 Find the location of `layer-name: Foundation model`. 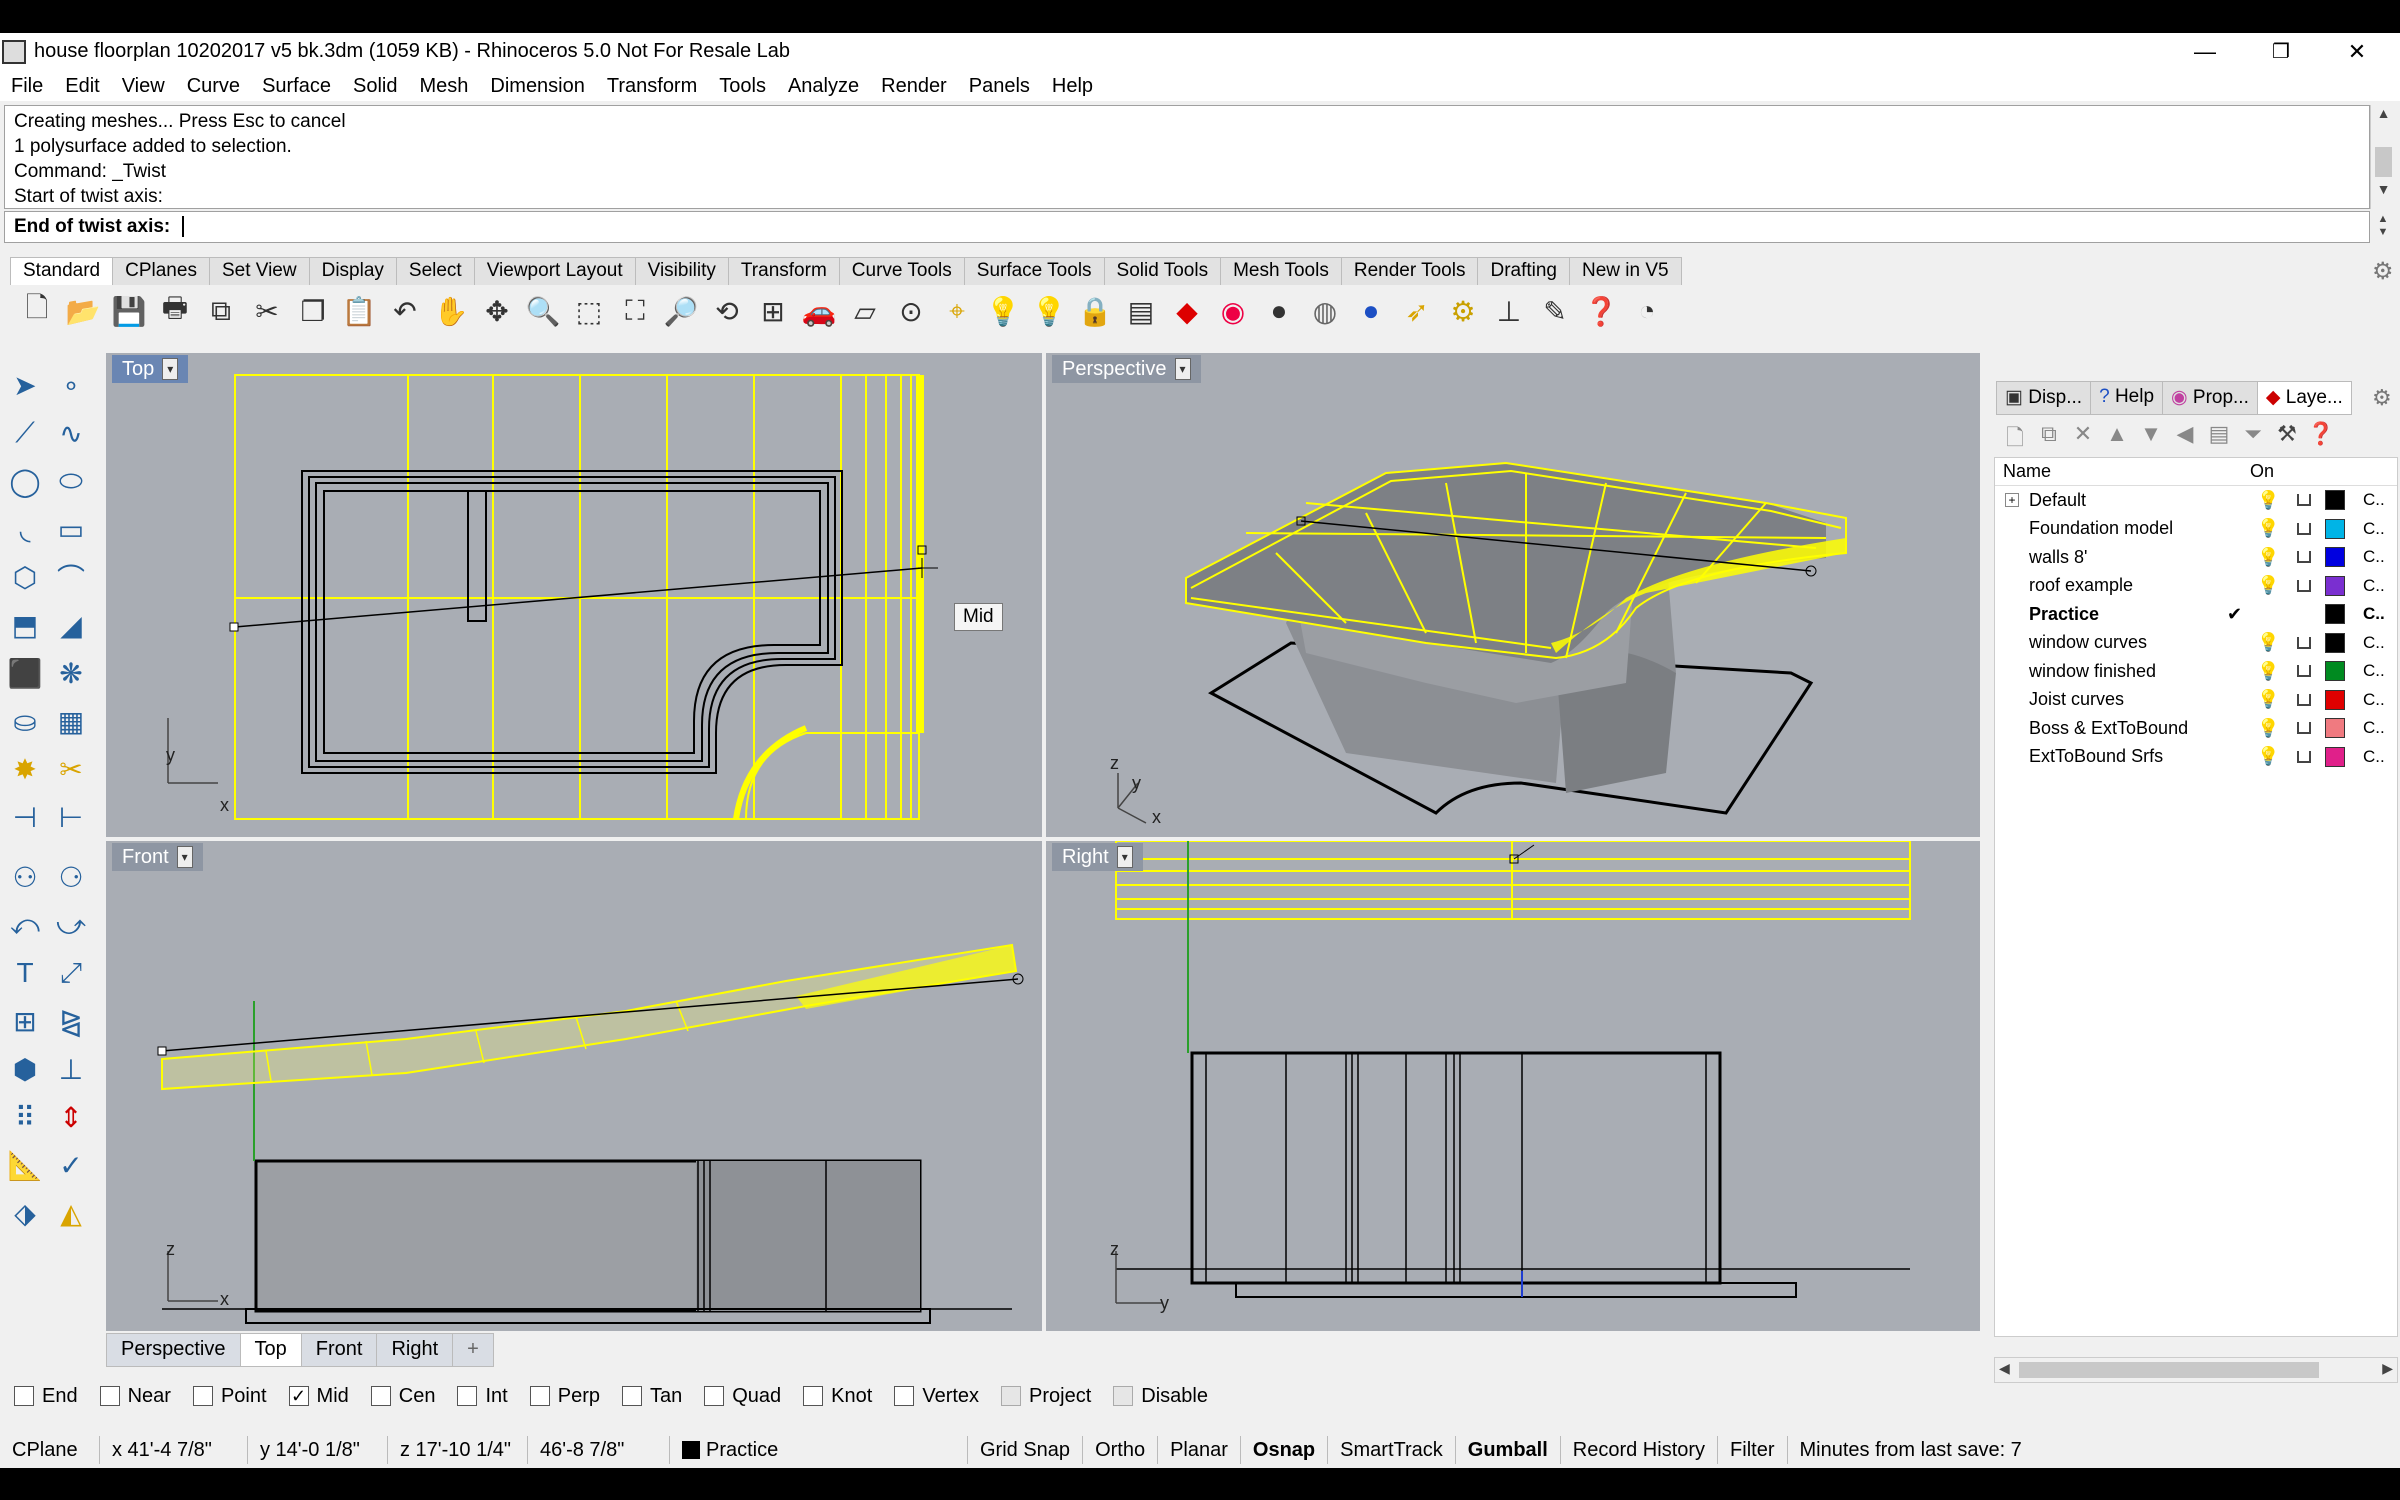

layer-name: Foundation model is located at coordinates (2101, 528).